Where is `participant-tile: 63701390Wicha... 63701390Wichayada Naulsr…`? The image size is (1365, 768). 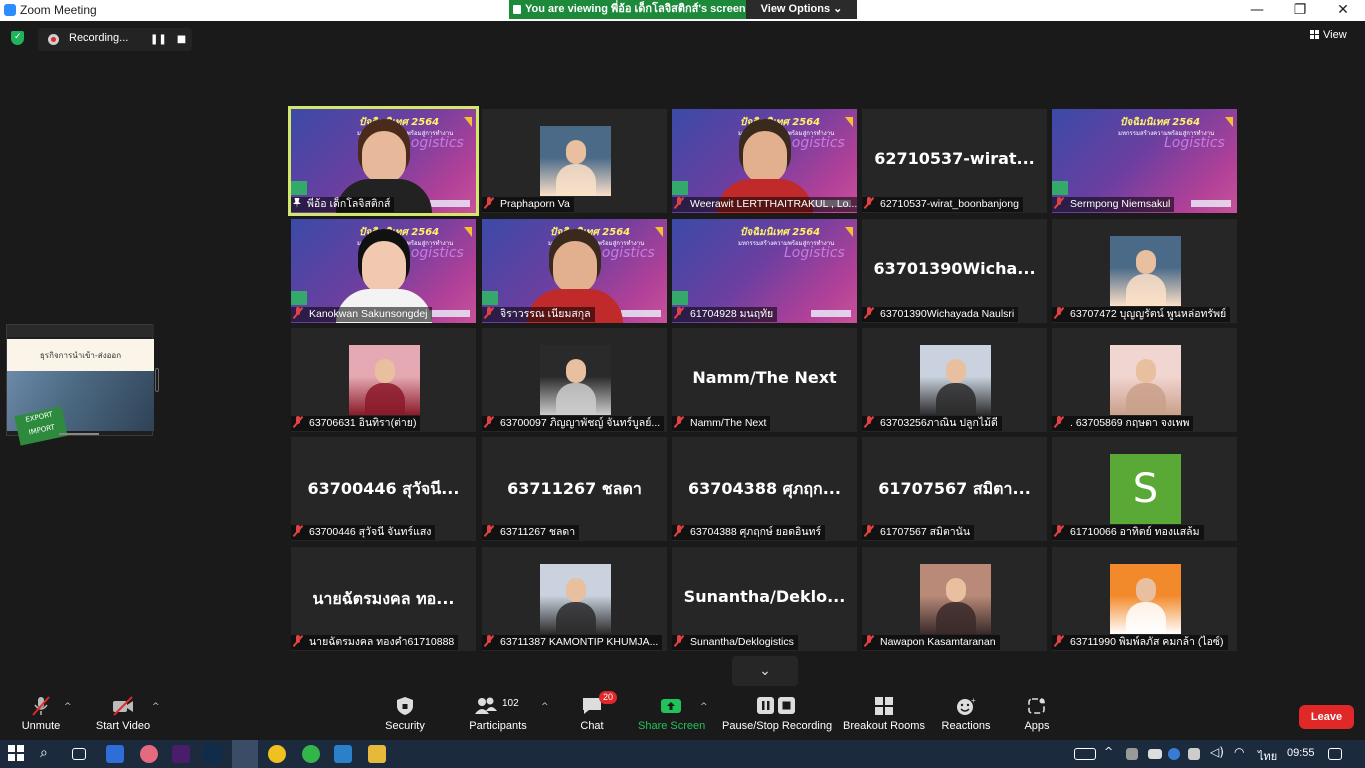
participant-tile: 63701390Wicha... 63701390Wichayada Naulsr… is located at coordinates (954, 271).